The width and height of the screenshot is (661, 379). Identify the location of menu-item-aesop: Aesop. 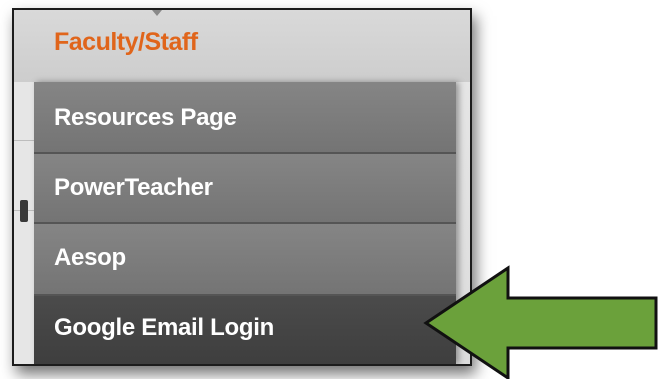
(245, 260).